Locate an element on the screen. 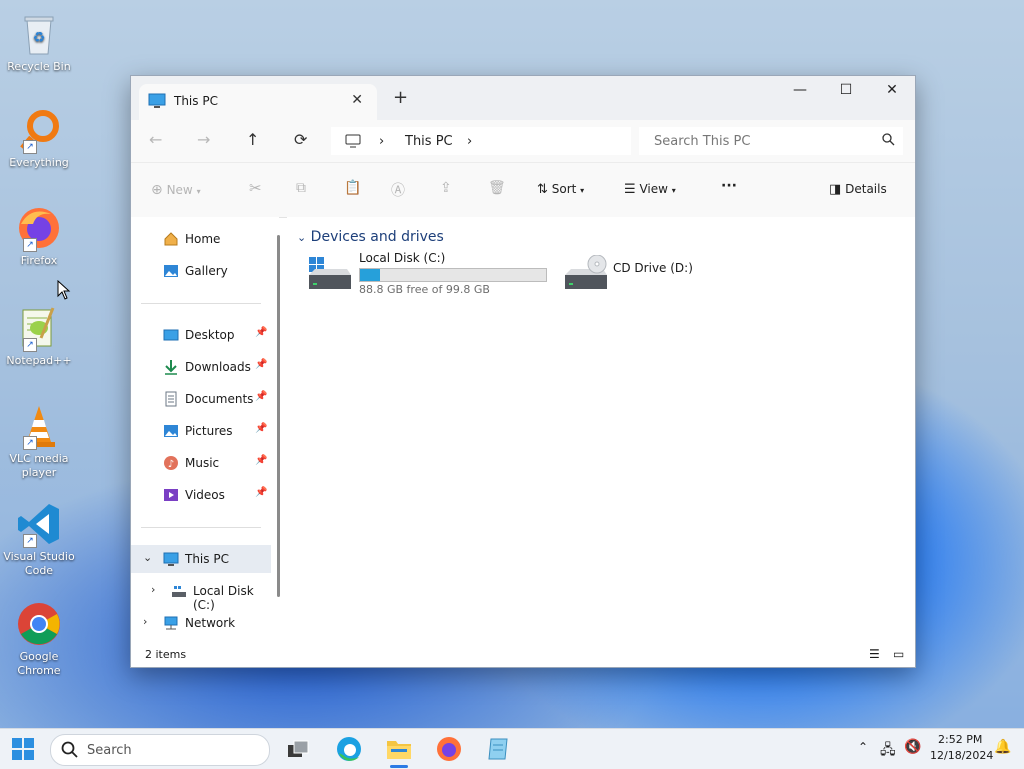 The height and width of the screenshot is (769, 1024). sidebar-item-videos: Videos 📌 is located at coordinates (201, 495).